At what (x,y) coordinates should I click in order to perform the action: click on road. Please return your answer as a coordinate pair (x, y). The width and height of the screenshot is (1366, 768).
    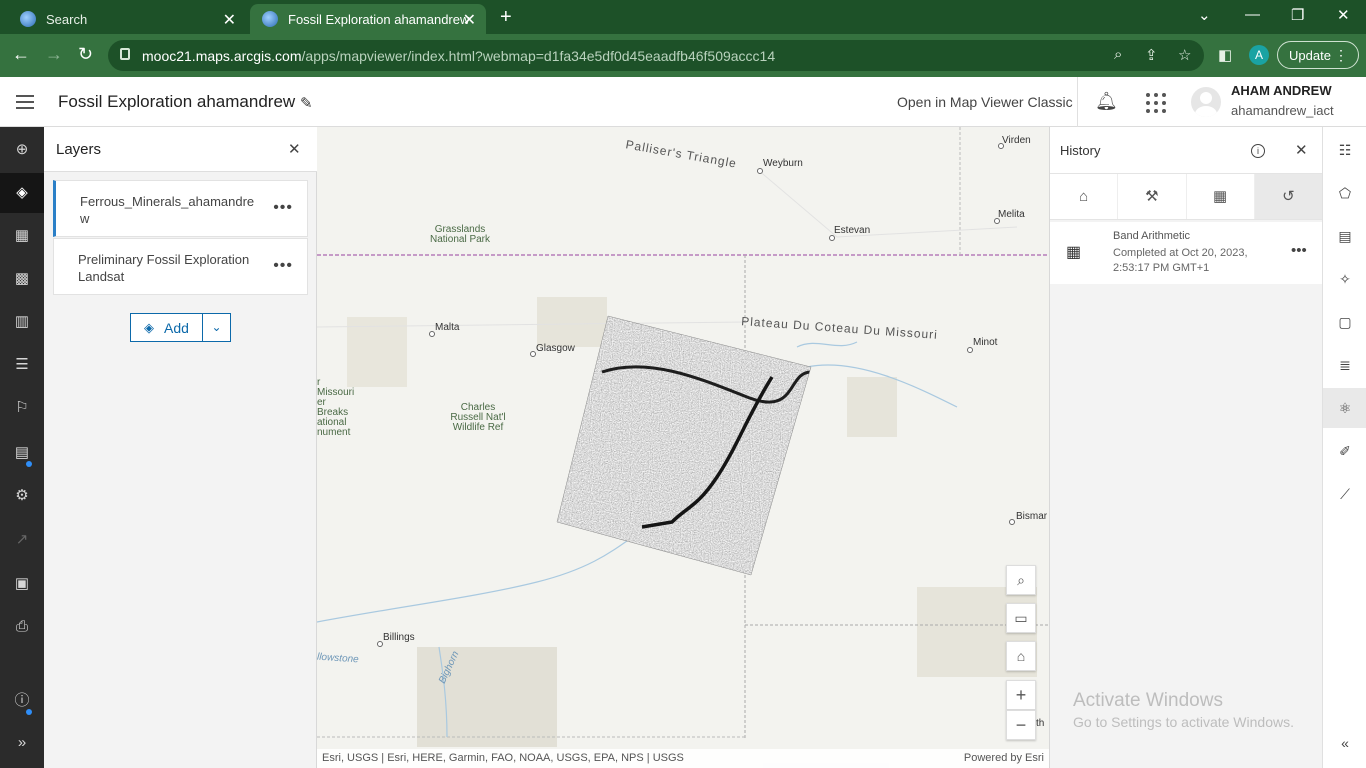
    Looking at the image, I should click on (887, 203).